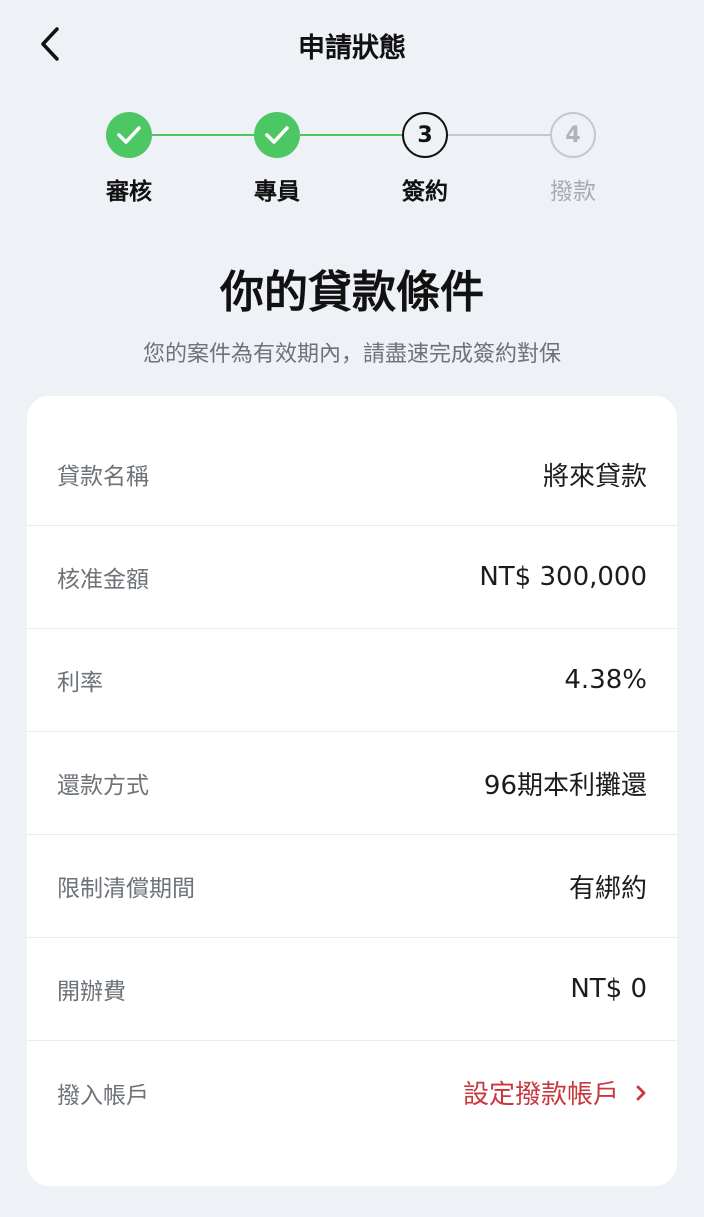 The height and width of the screenshot is (1217, 704). Describe the element at coordinates (563, 577) in the screenshot. I see `detail-value: NT$ 300,000` at that location.